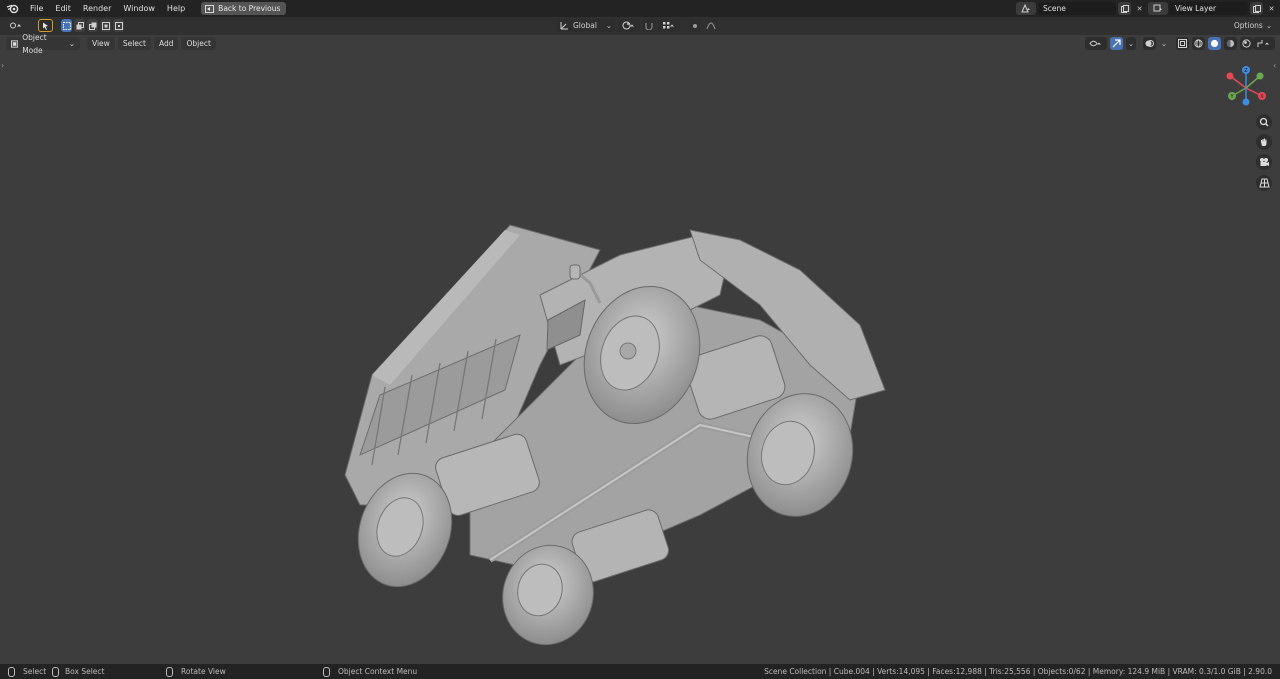  Describe the element at coordinates (1124, 8) in the screenshot. I see `new-scene-icon` at that location.